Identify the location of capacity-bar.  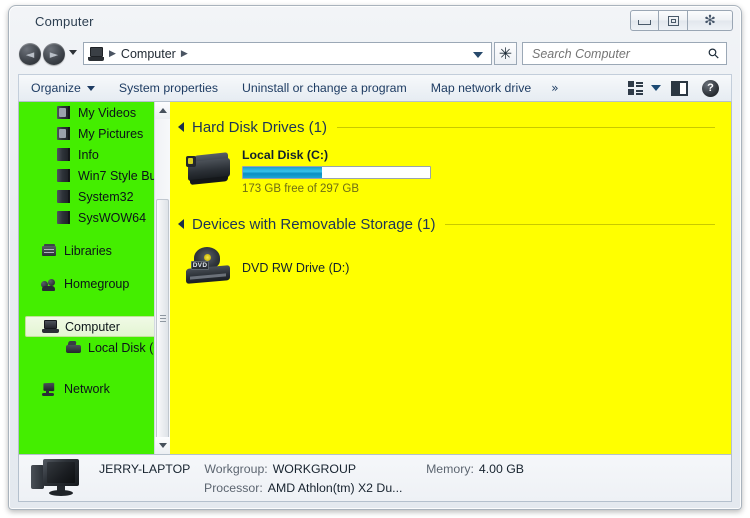
(336, 172).